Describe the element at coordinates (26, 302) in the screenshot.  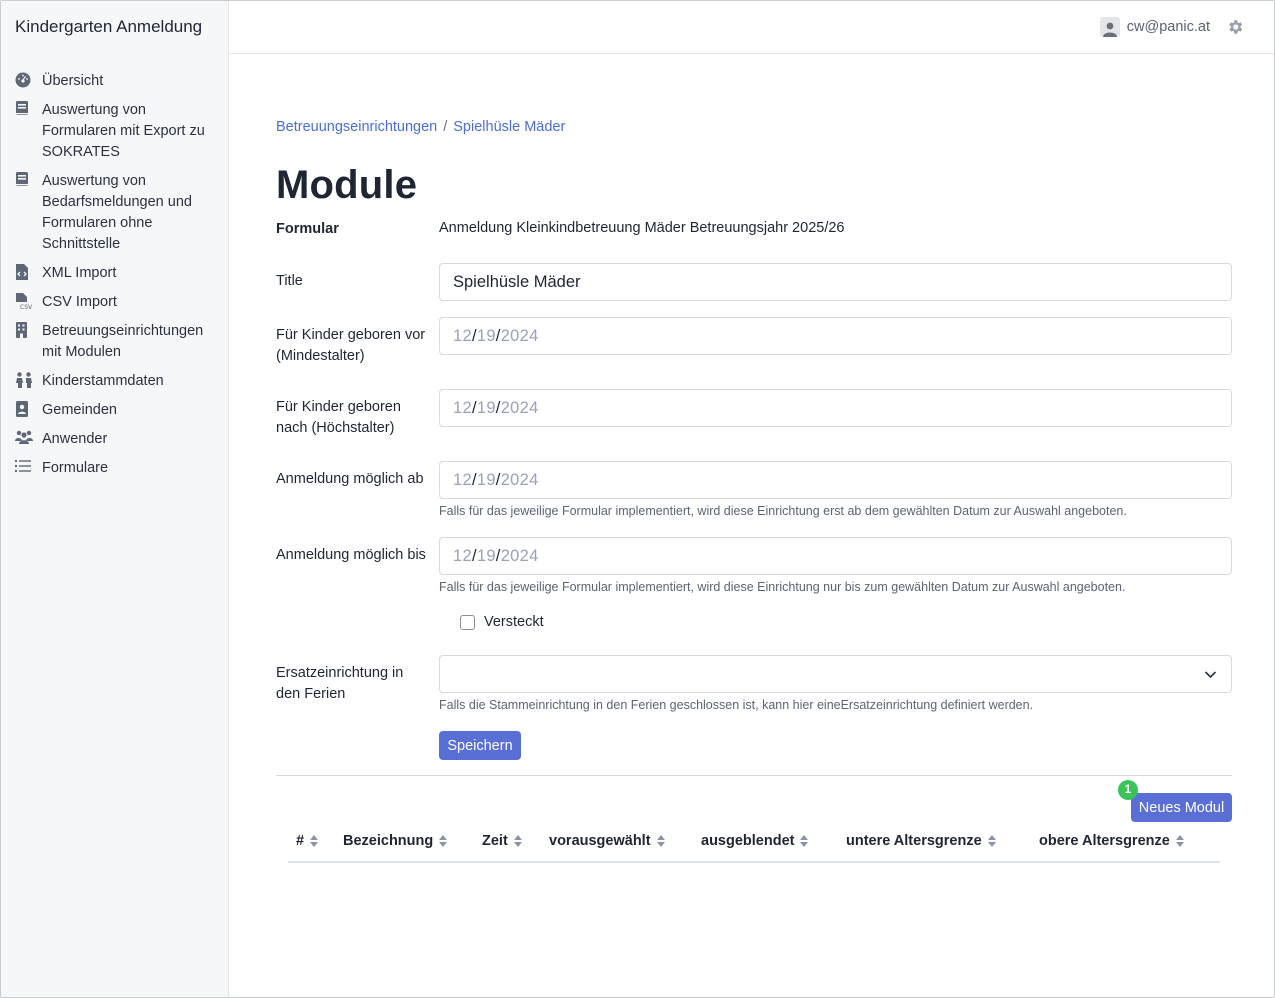
I see `file-csv-icon: CSV` at that location.